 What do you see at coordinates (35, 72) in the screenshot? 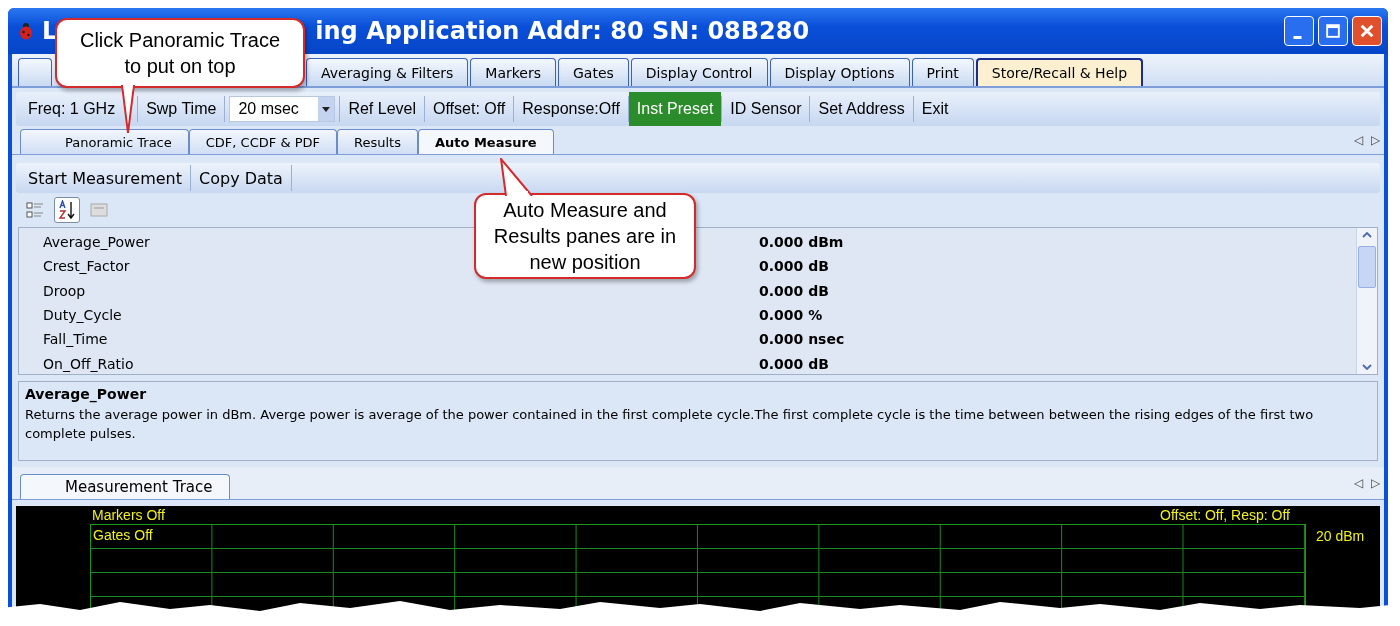
I see `tab` at bounding box center [35, 72].